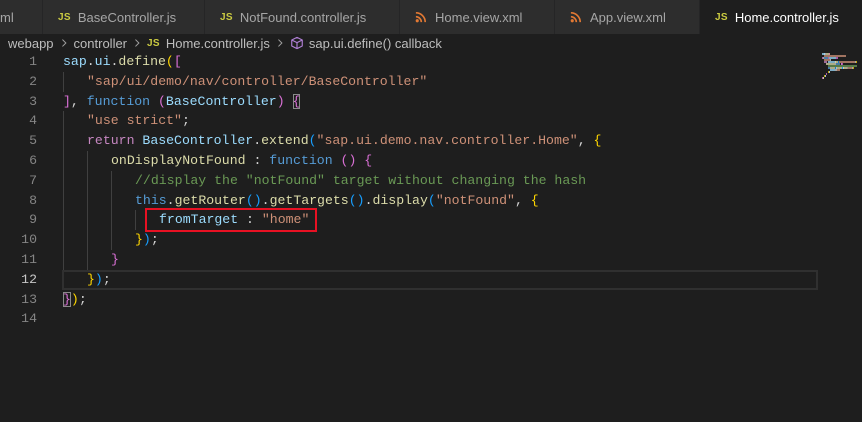  I want to click on code-token-bracket-1: }, so click(91, 279).